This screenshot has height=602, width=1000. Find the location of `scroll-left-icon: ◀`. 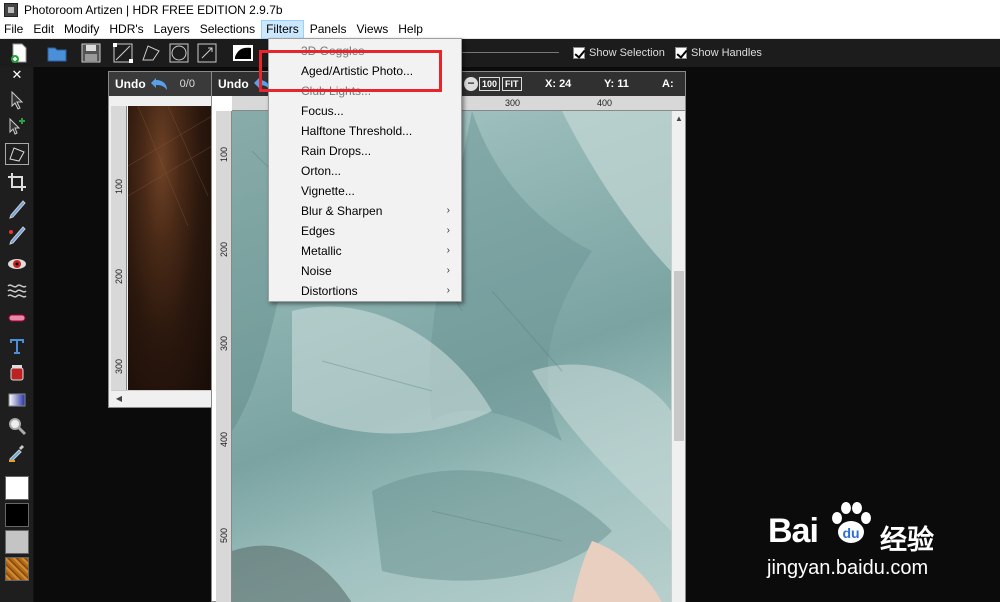

scroll-left-icon: ◀ is located at coordinates (119, 399).